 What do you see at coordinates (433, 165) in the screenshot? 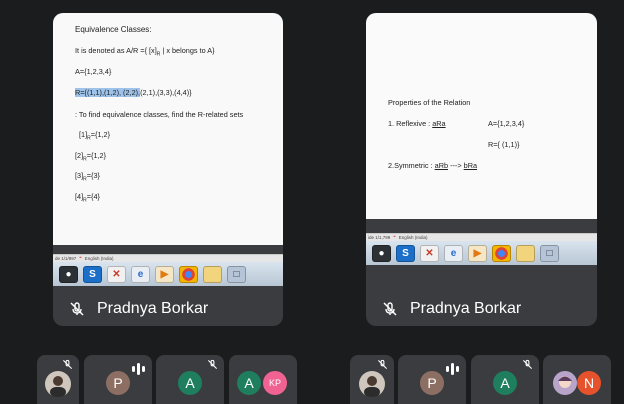
I see `slide-line: 2.Symmetric : aRb ---> bRa` at bounding box center [433, 165].